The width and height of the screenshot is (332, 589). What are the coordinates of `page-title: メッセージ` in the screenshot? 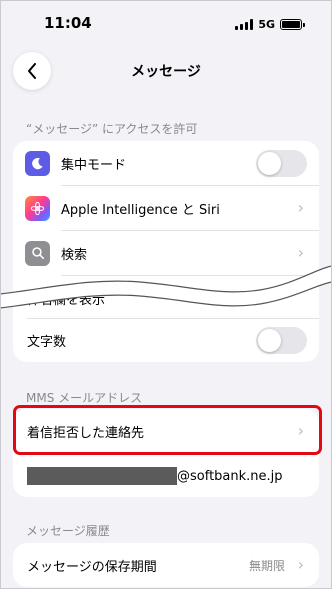 It's located at (166, 72).